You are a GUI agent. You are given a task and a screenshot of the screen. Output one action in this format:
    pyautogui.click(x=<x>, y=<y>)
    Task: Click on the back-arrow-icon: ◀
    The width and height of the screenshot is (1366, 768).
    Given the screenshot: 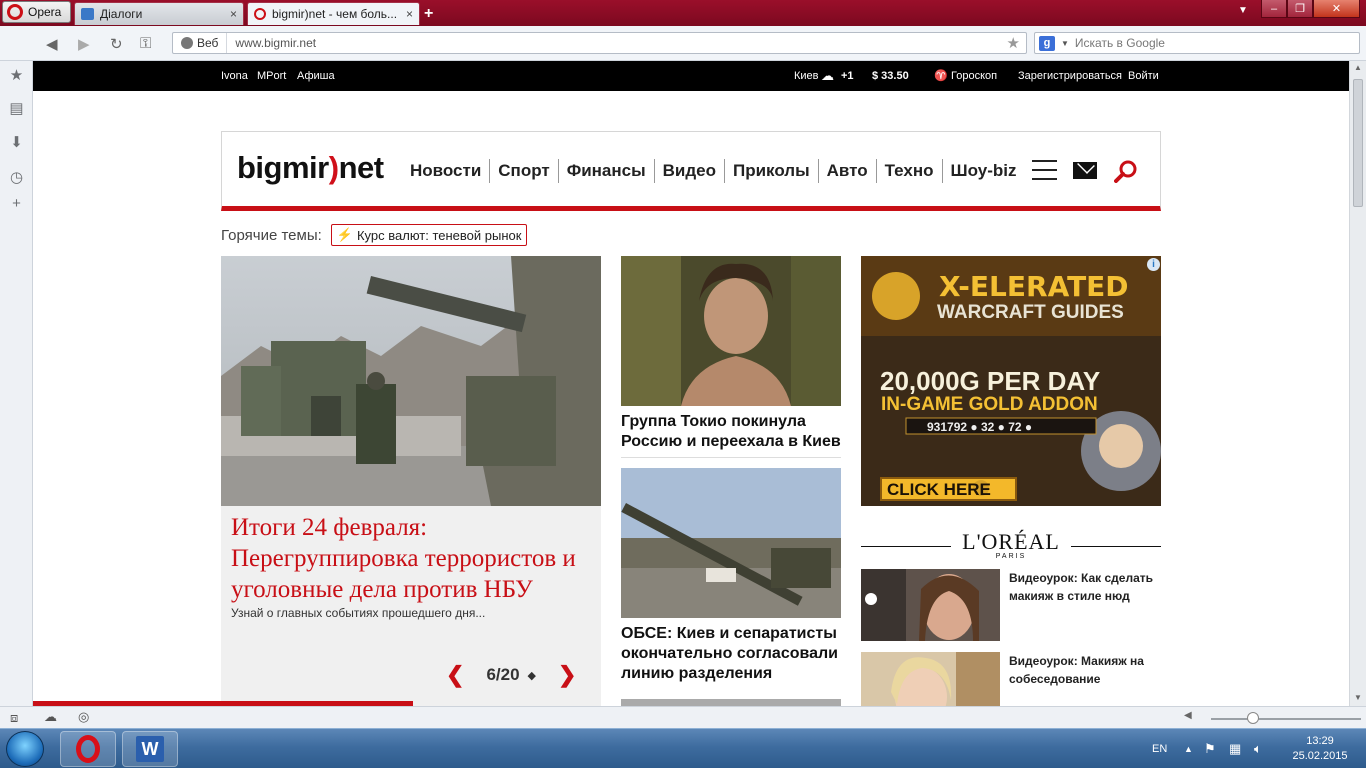 What is the action you would take?
    pyautogui.click(x=52, y=44)
    